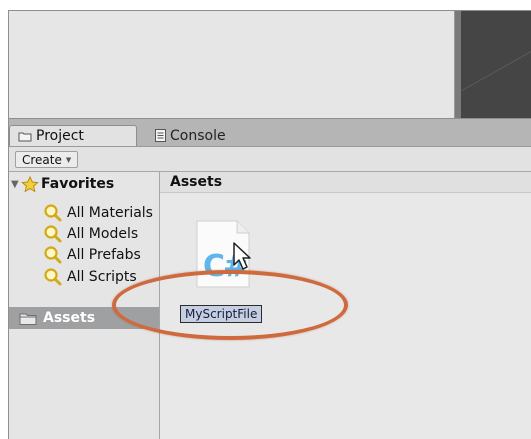 Image resolution: width=531 pixels, height=439 pixels. I want to click on mouse-cursor-icon, so click(242, 256).